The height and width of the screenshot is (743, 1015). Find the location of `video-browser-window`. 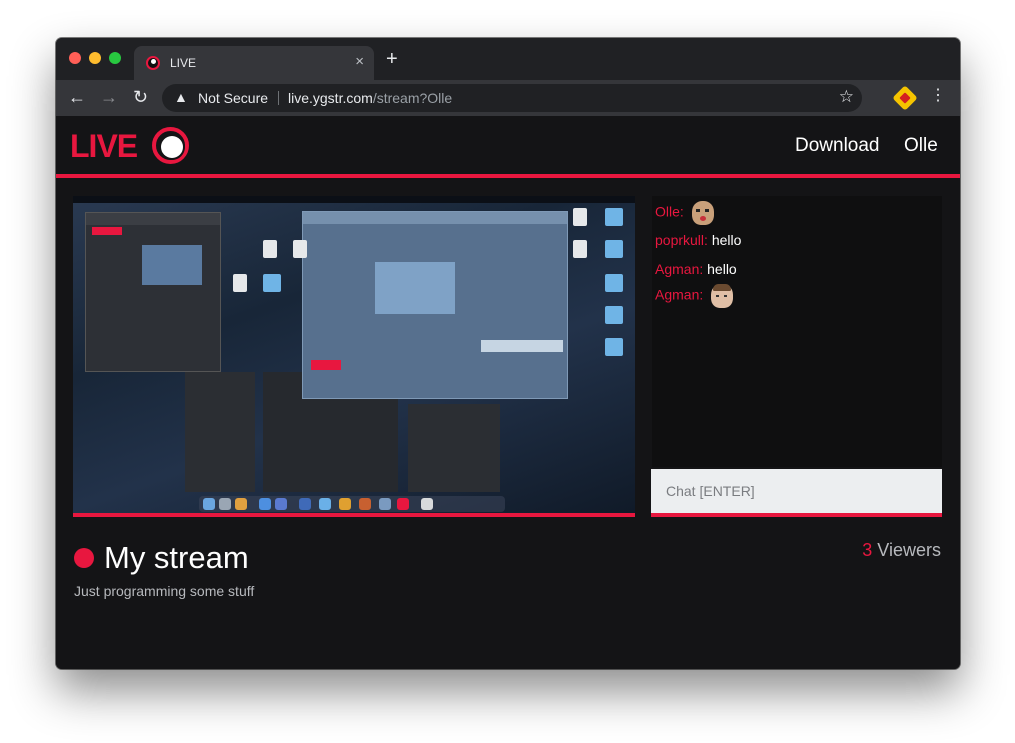

video-browser-window is located at coordinates (435, 305).